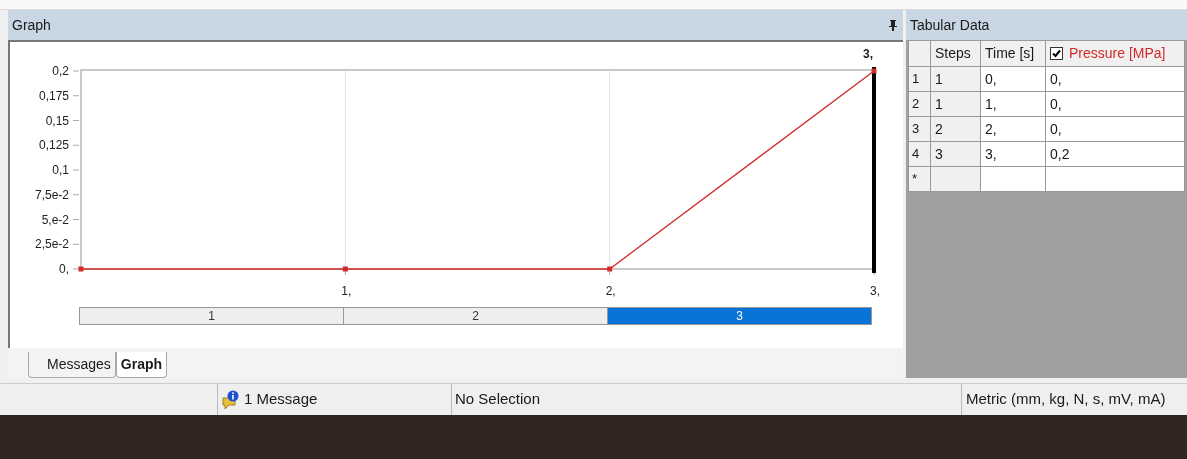 The width and height of the screenshot is (1187, 459). Describe the element at coordinates (231, 399) in the screenshot. I see `info-message-icon` at that location.